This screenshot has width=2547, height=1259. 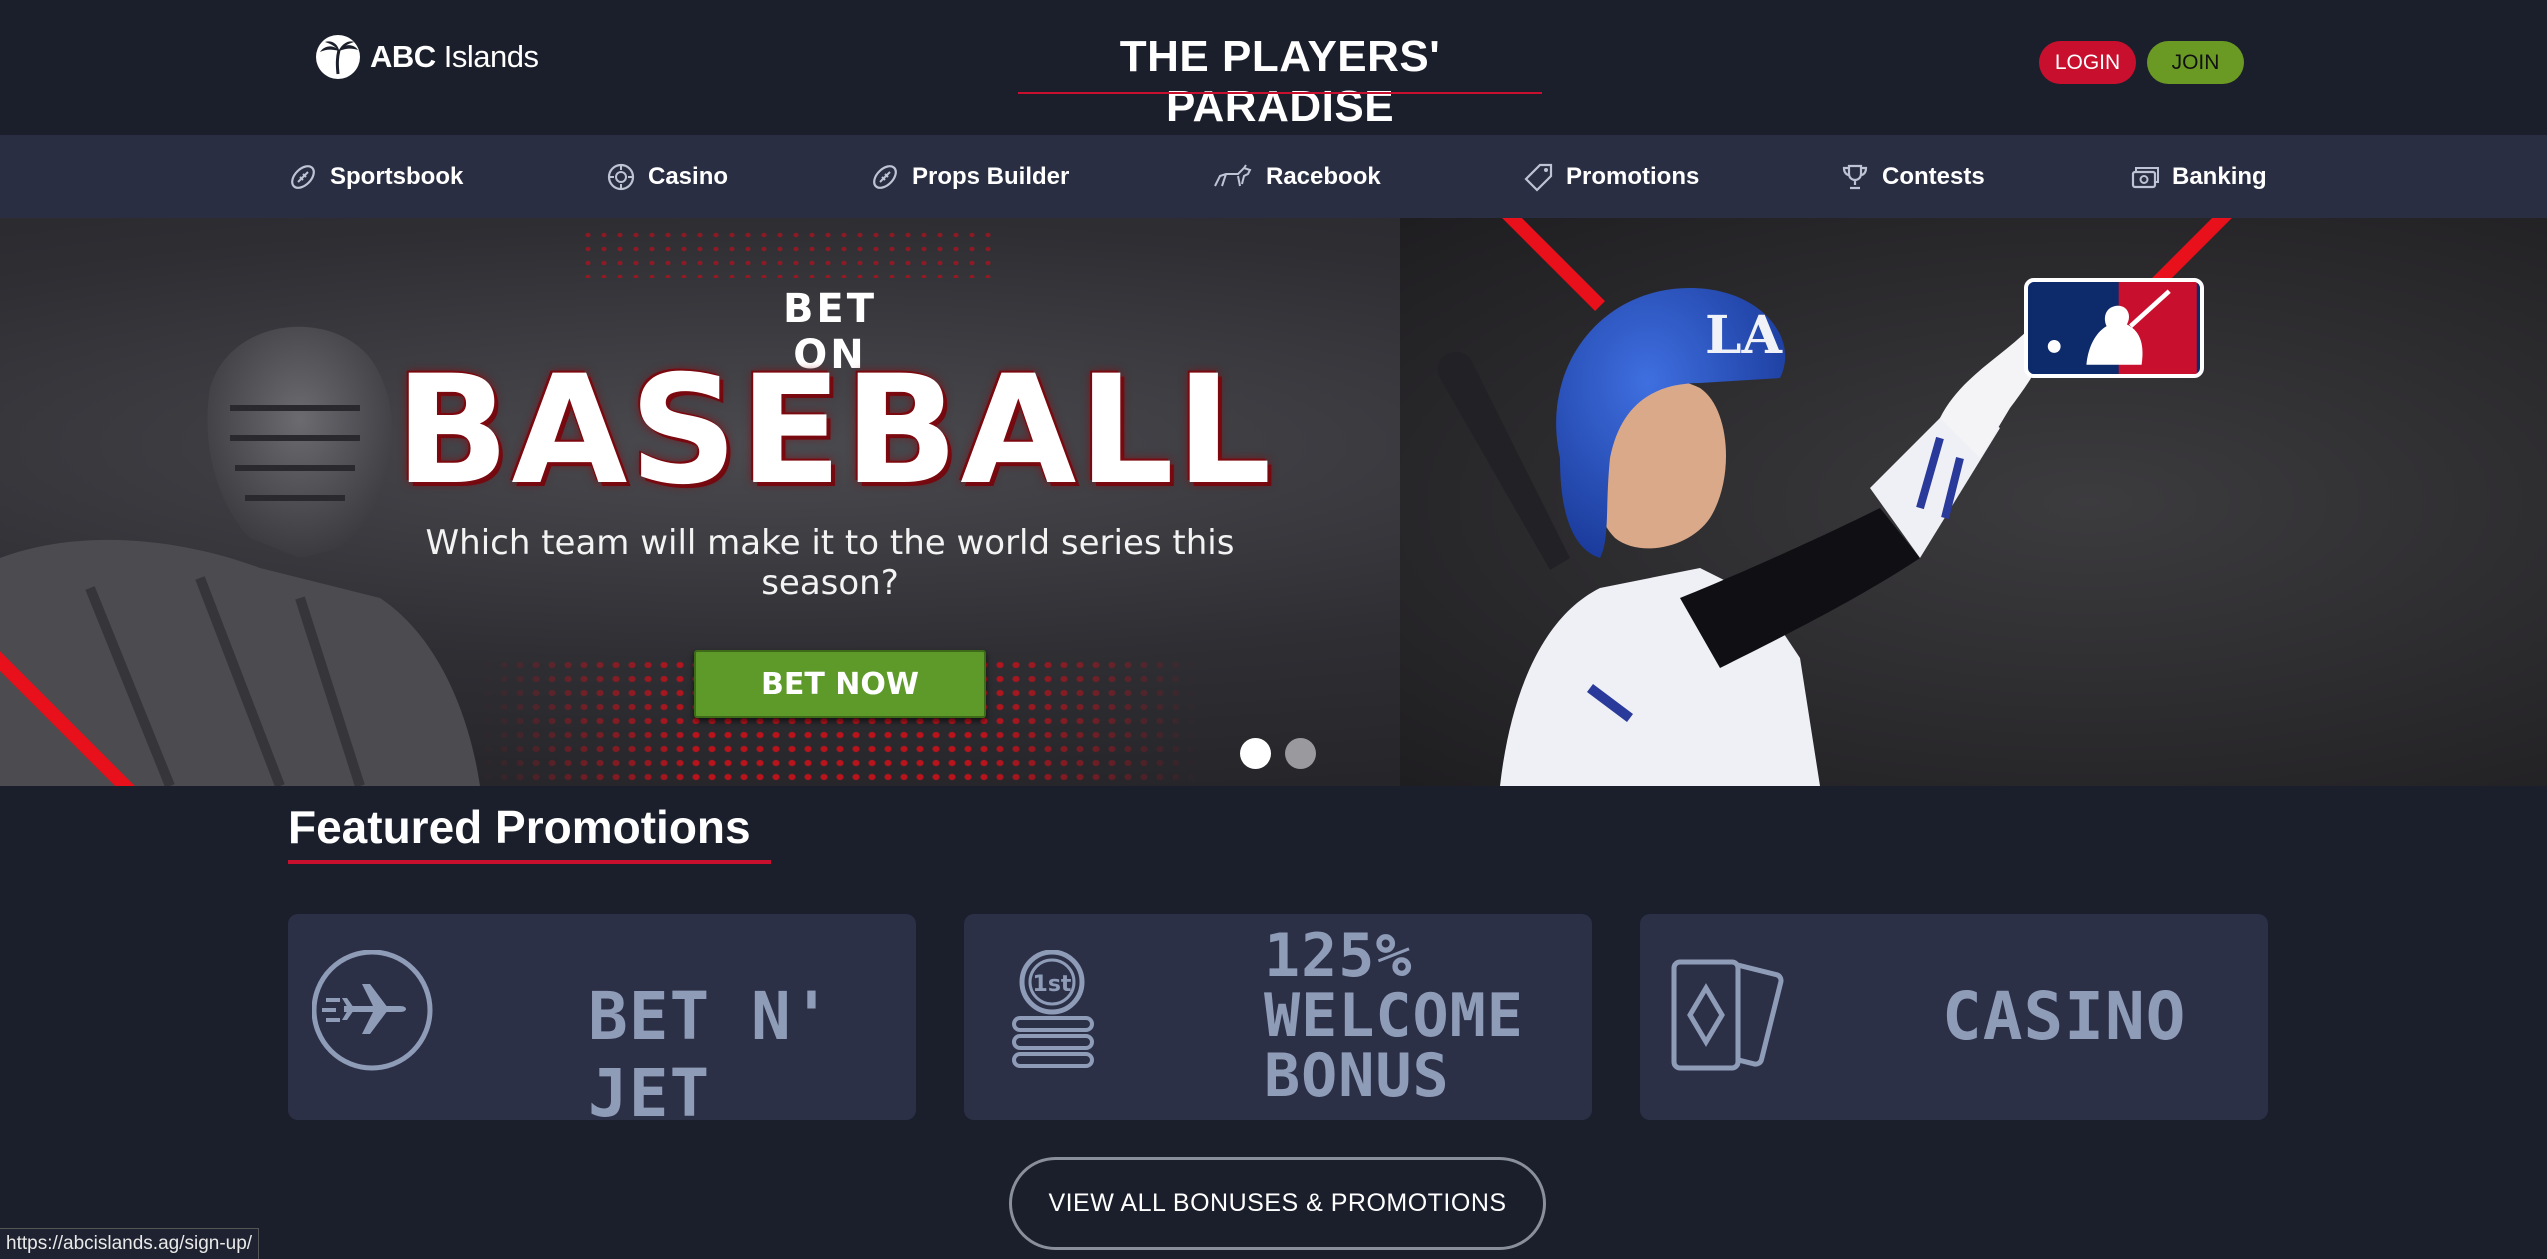 I want to click on promo-card-bet-n-jet: BET N' JET, so click(x=602, y=1023).